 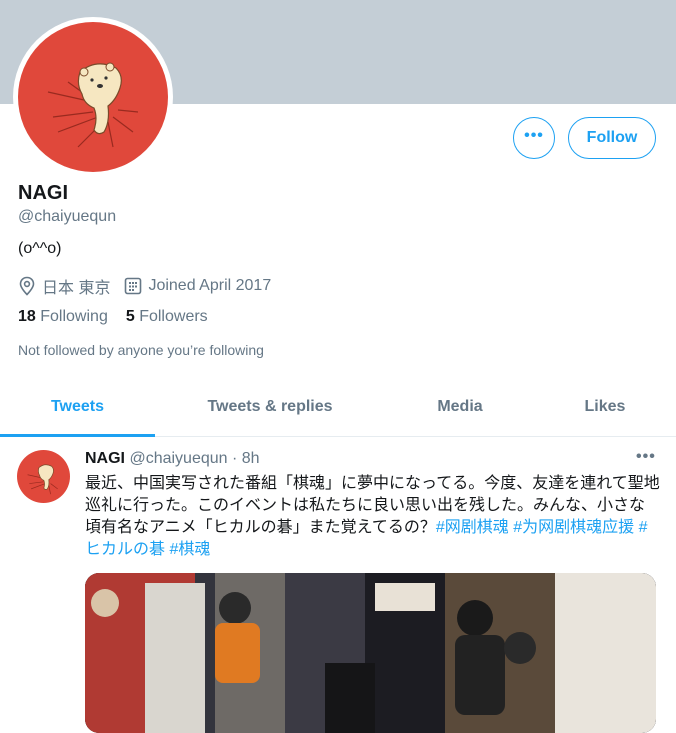 I want to click on profile-avatar, so click(x=93, y=97).